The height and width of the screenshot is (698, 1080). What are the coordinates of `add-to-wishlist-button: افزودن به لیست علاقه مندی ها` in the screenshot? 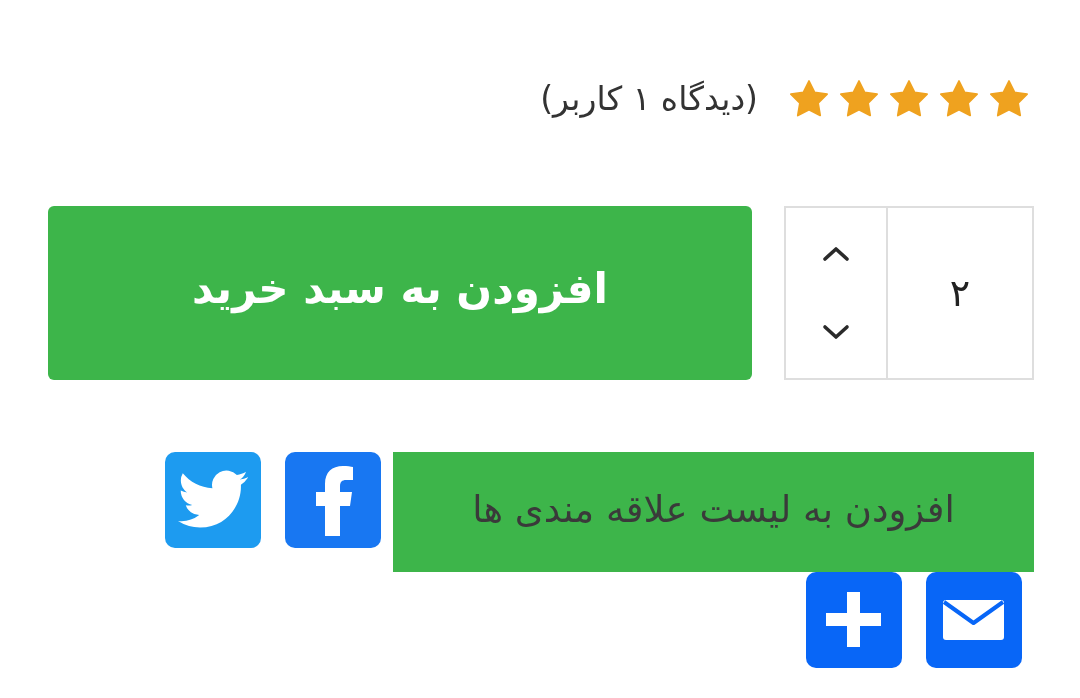 It's located at (713, 512).